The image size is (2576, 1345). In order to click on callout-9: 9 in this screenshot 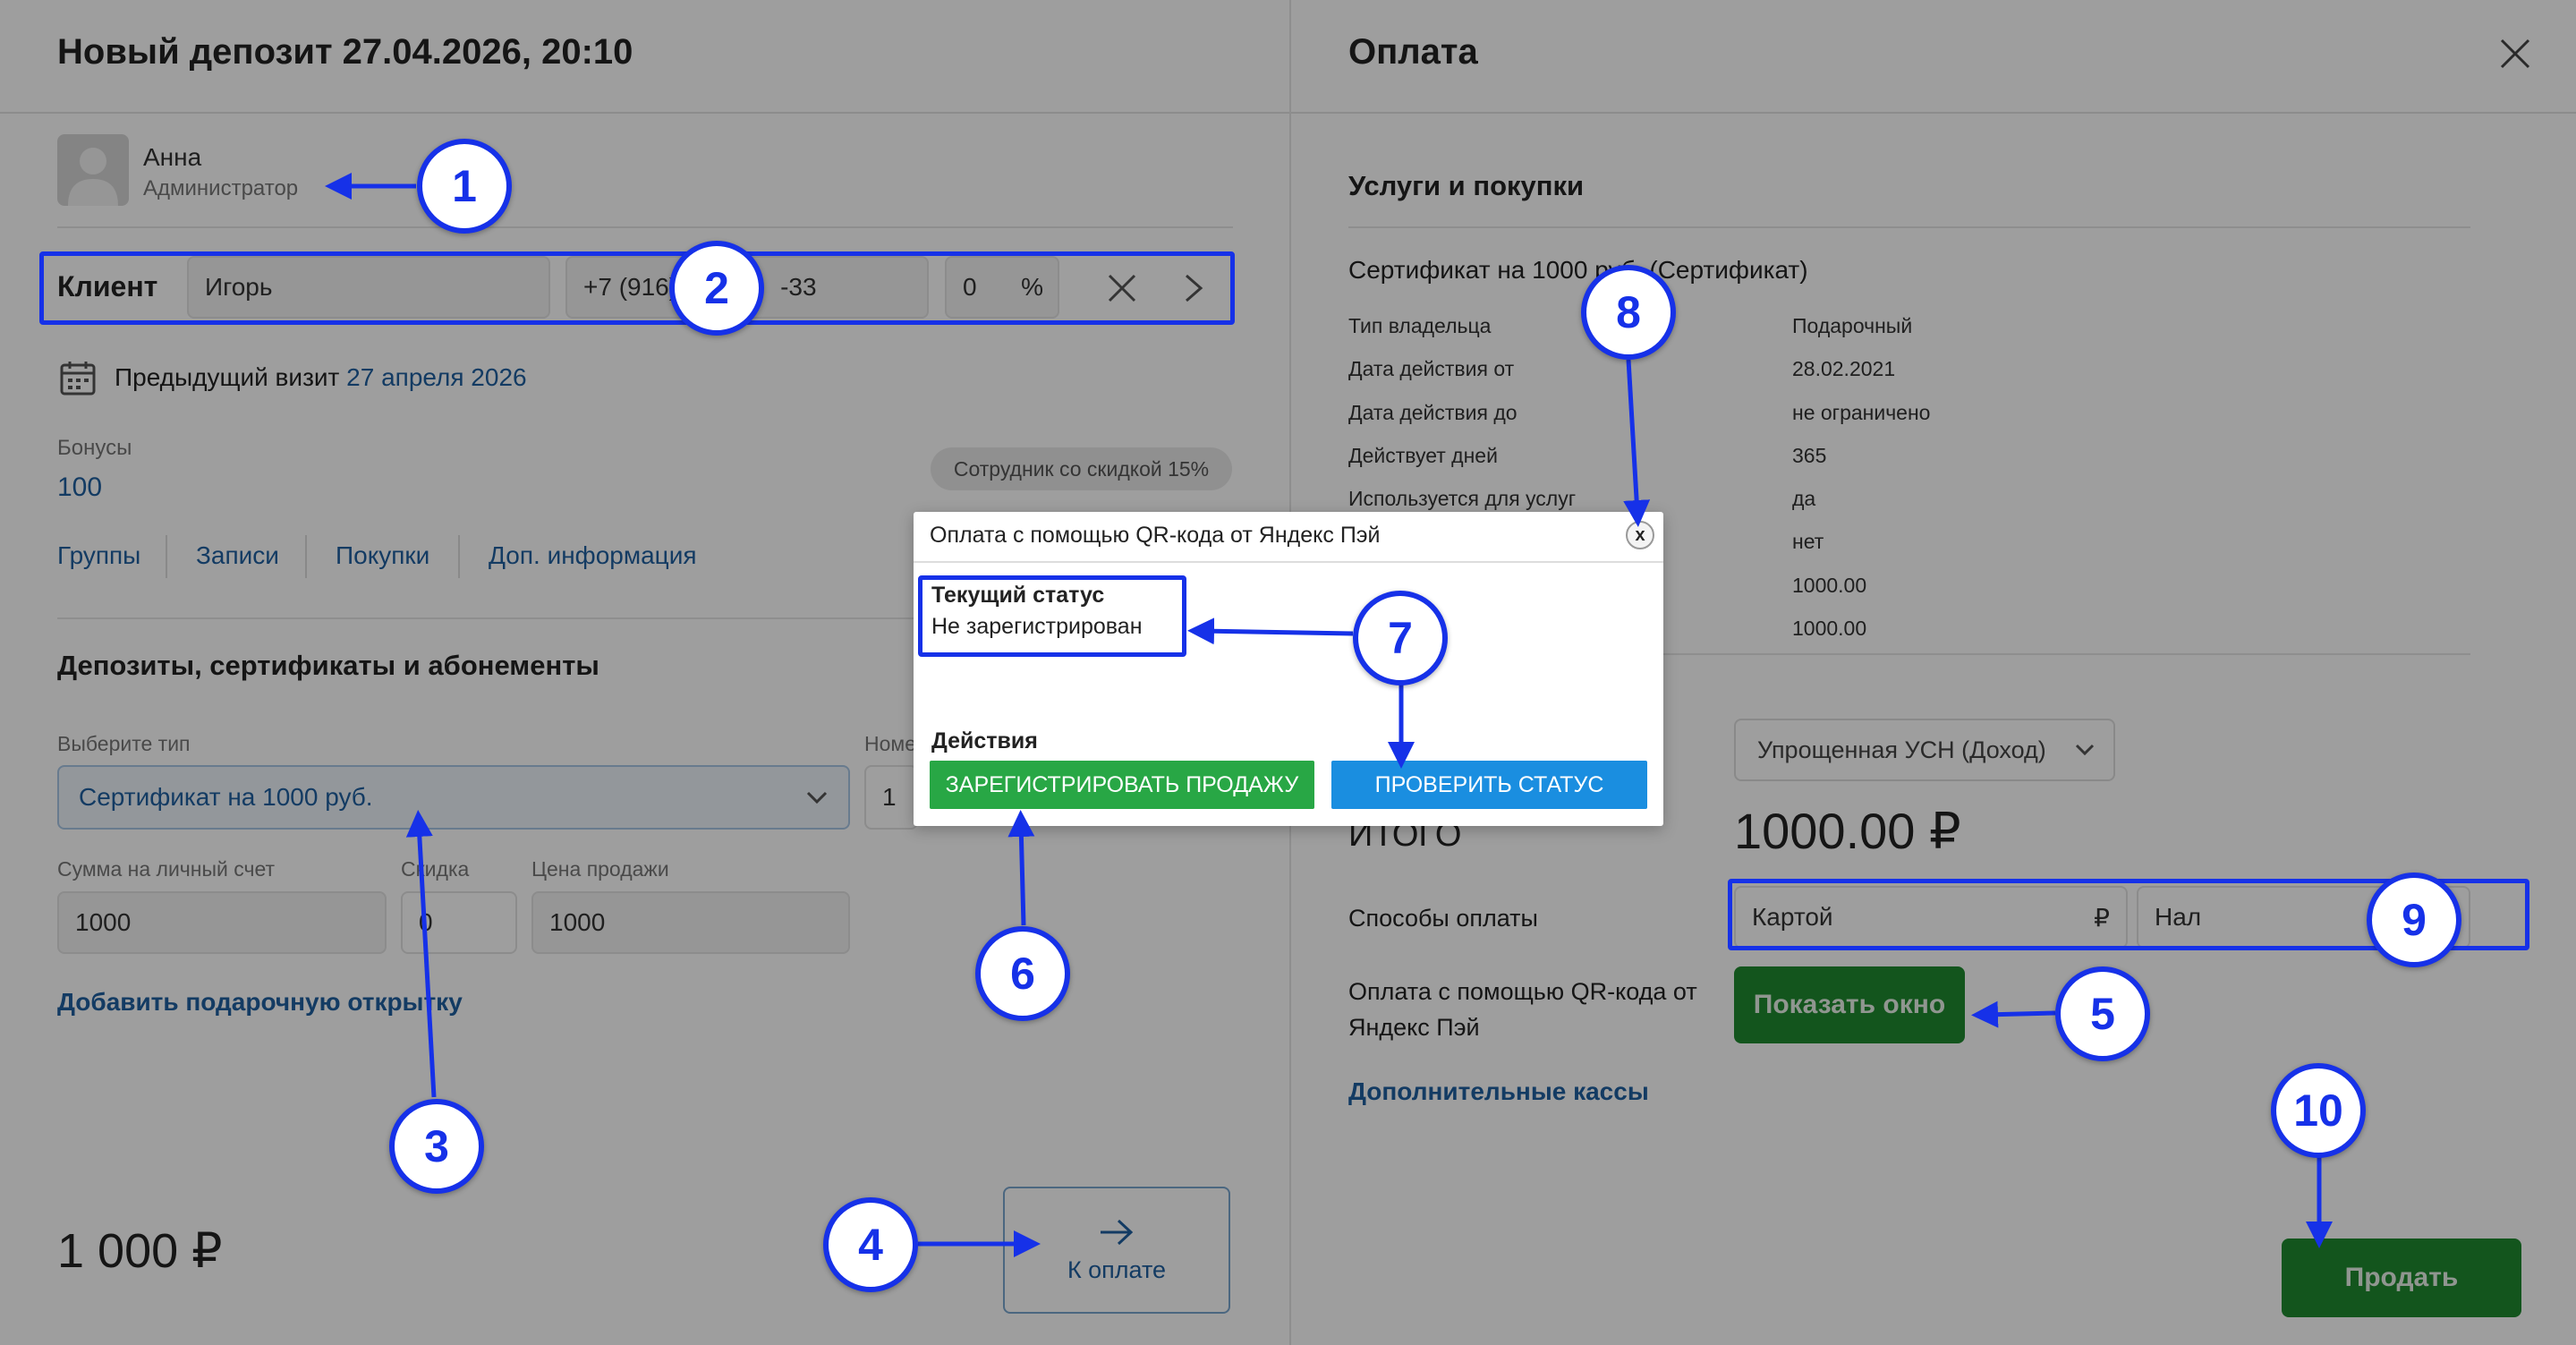, I will do `click(2414, 920)`.